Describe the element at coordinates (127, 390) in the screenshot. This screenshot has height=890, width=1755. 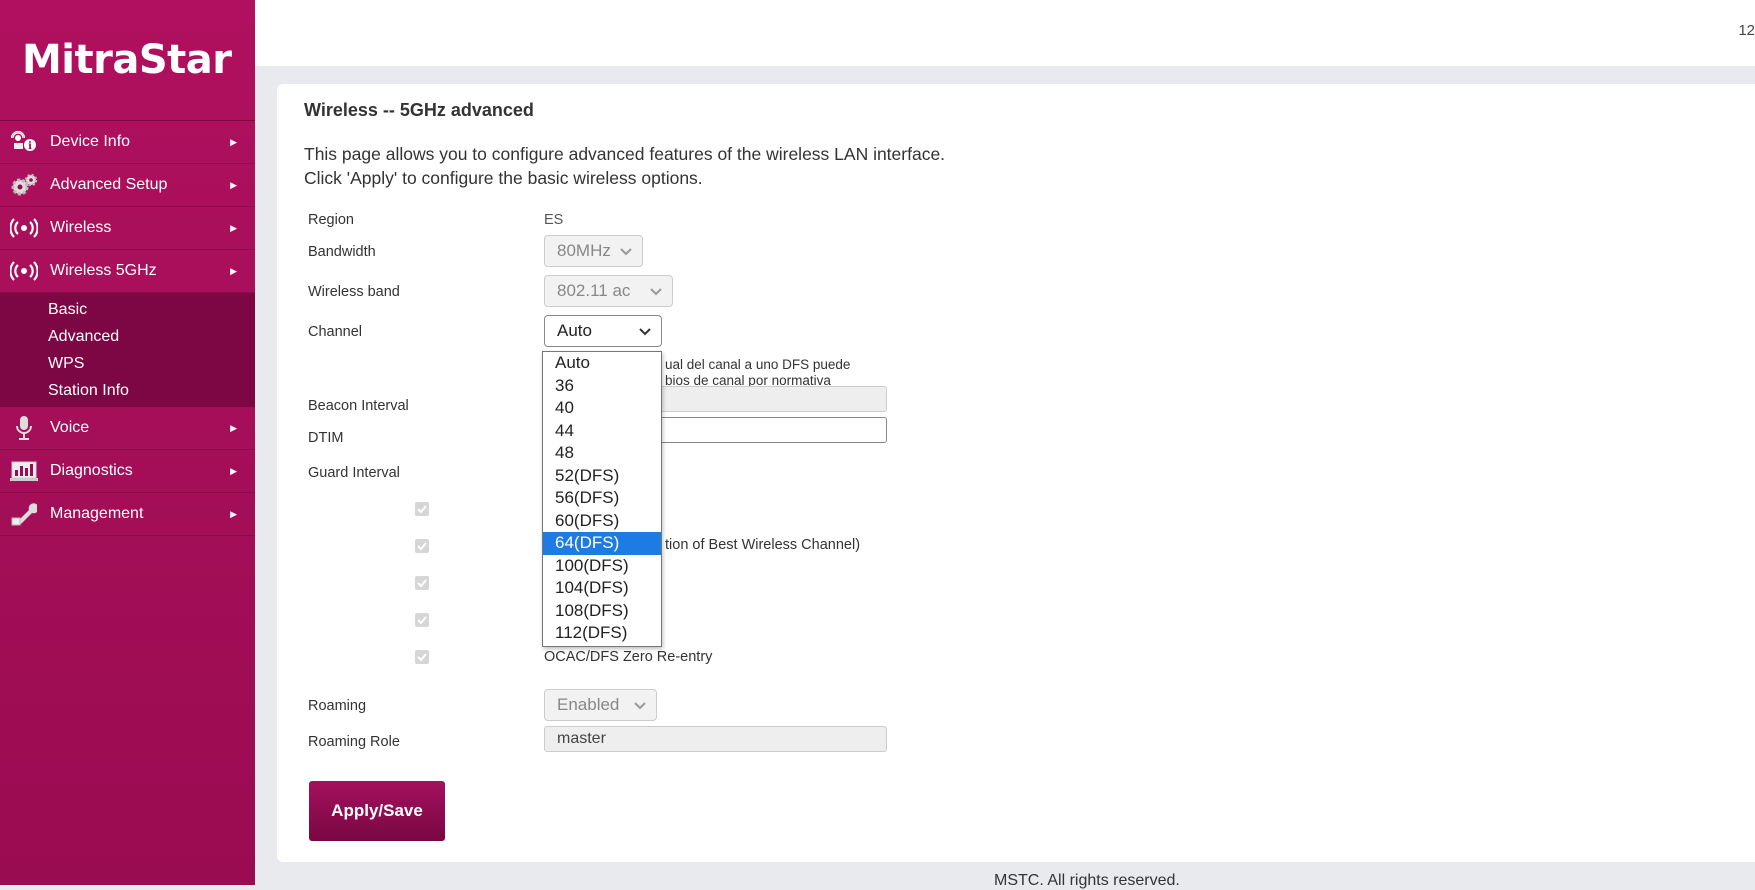
I see `submenu-item-station-info: Station Info` at that location.